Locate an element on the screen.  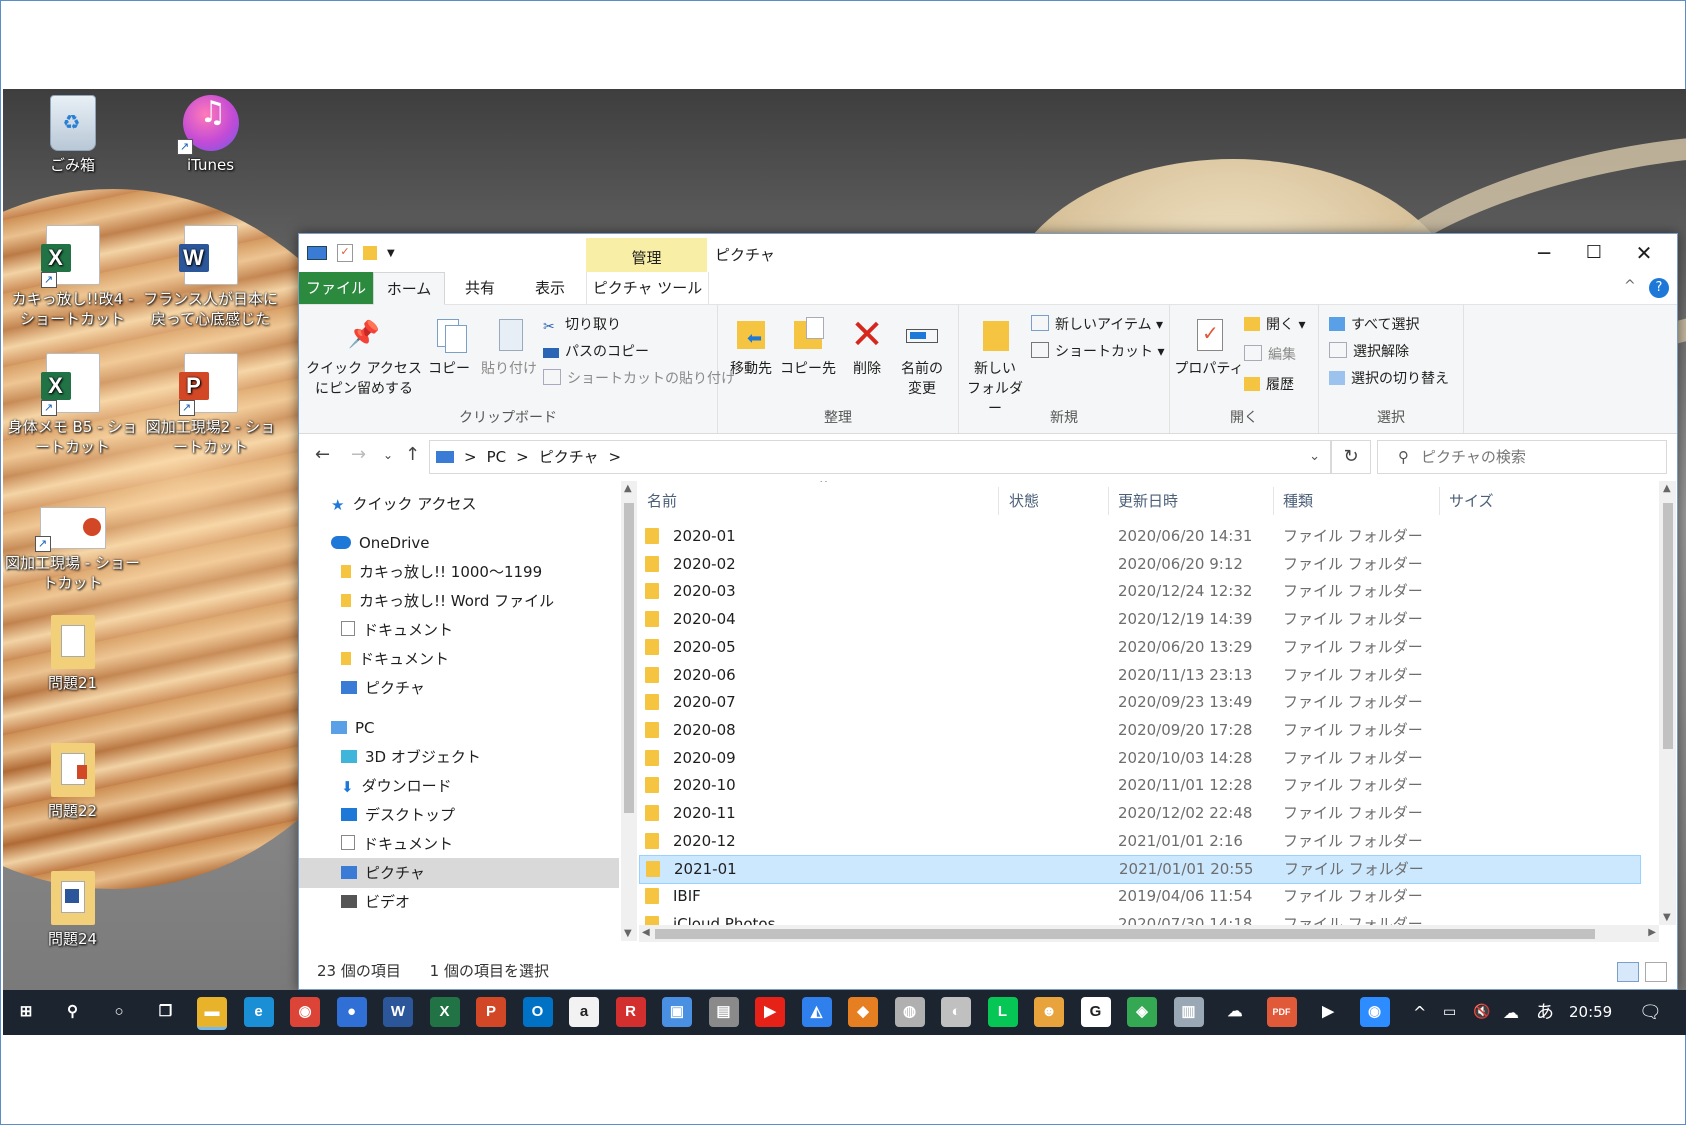
taskbar-task-view-icon: ❐ is located at coordinates (165, 1012).